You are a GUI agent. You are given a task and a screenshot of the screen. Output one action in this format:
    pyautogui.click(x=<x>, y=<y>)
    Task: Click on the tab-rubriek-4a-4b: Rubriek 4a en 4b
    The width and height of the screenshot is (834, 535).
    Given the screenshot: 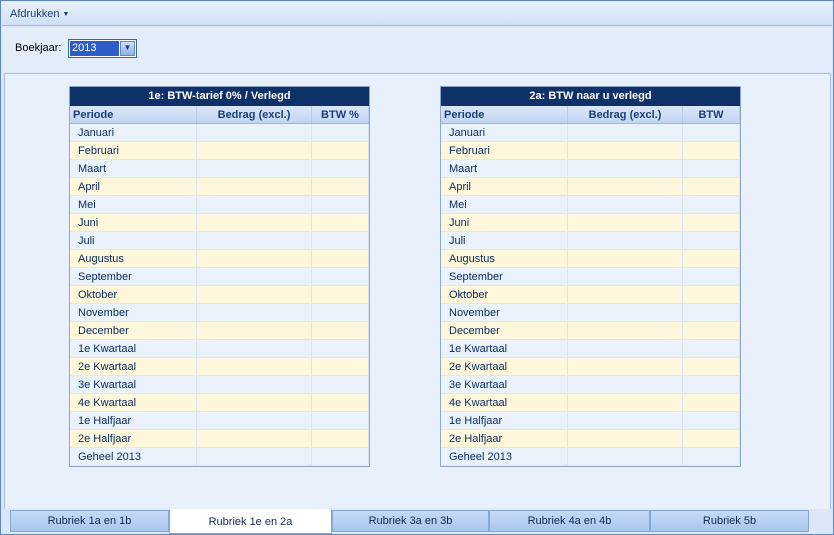 What is the action you would take?
    pyautogui.click(x=569, y=521)
    